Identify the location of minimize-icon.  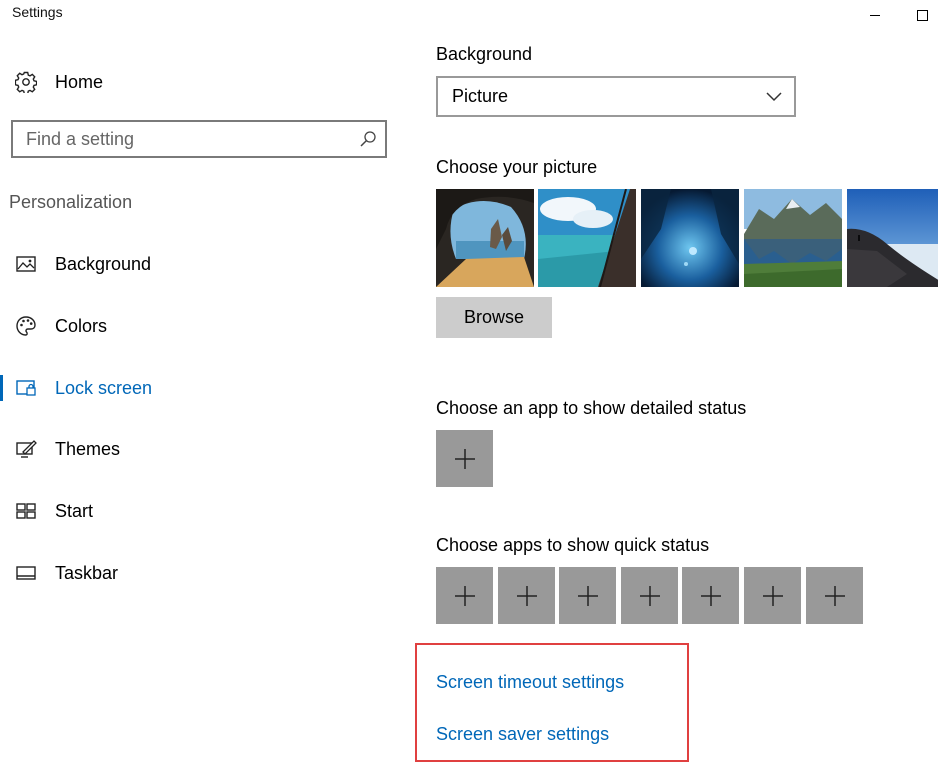
(875, 15).